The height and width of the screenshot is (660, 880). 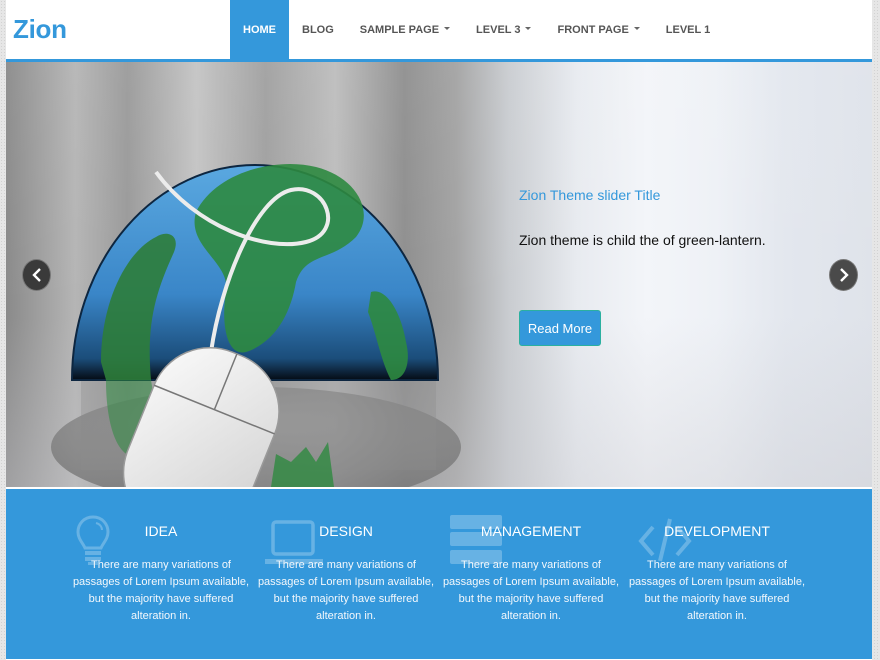 What do you see at coordinates (590, 195) in the screenshot?
I see `slide-title: Zion Theme slider Title` at bounding box center [590, 195].